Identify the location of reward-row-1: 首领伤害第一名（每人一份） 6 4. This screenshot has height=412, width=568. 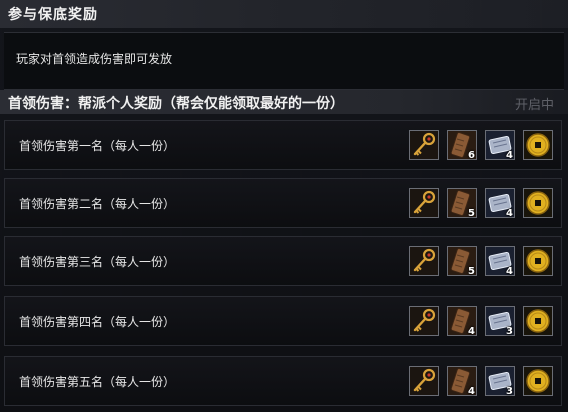
(283, 145).